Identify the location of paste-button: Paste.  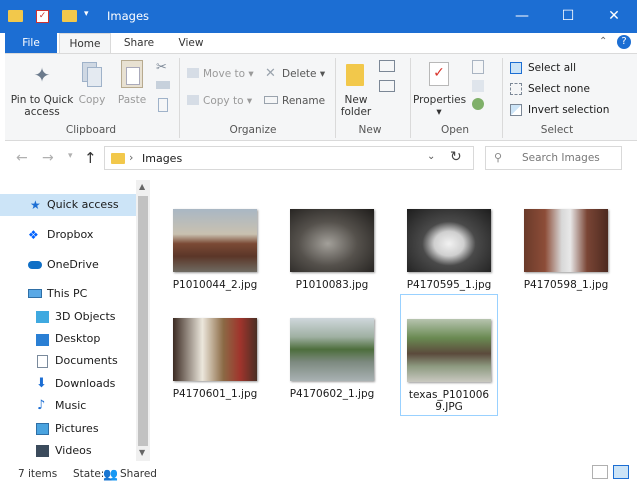
(132, 100).